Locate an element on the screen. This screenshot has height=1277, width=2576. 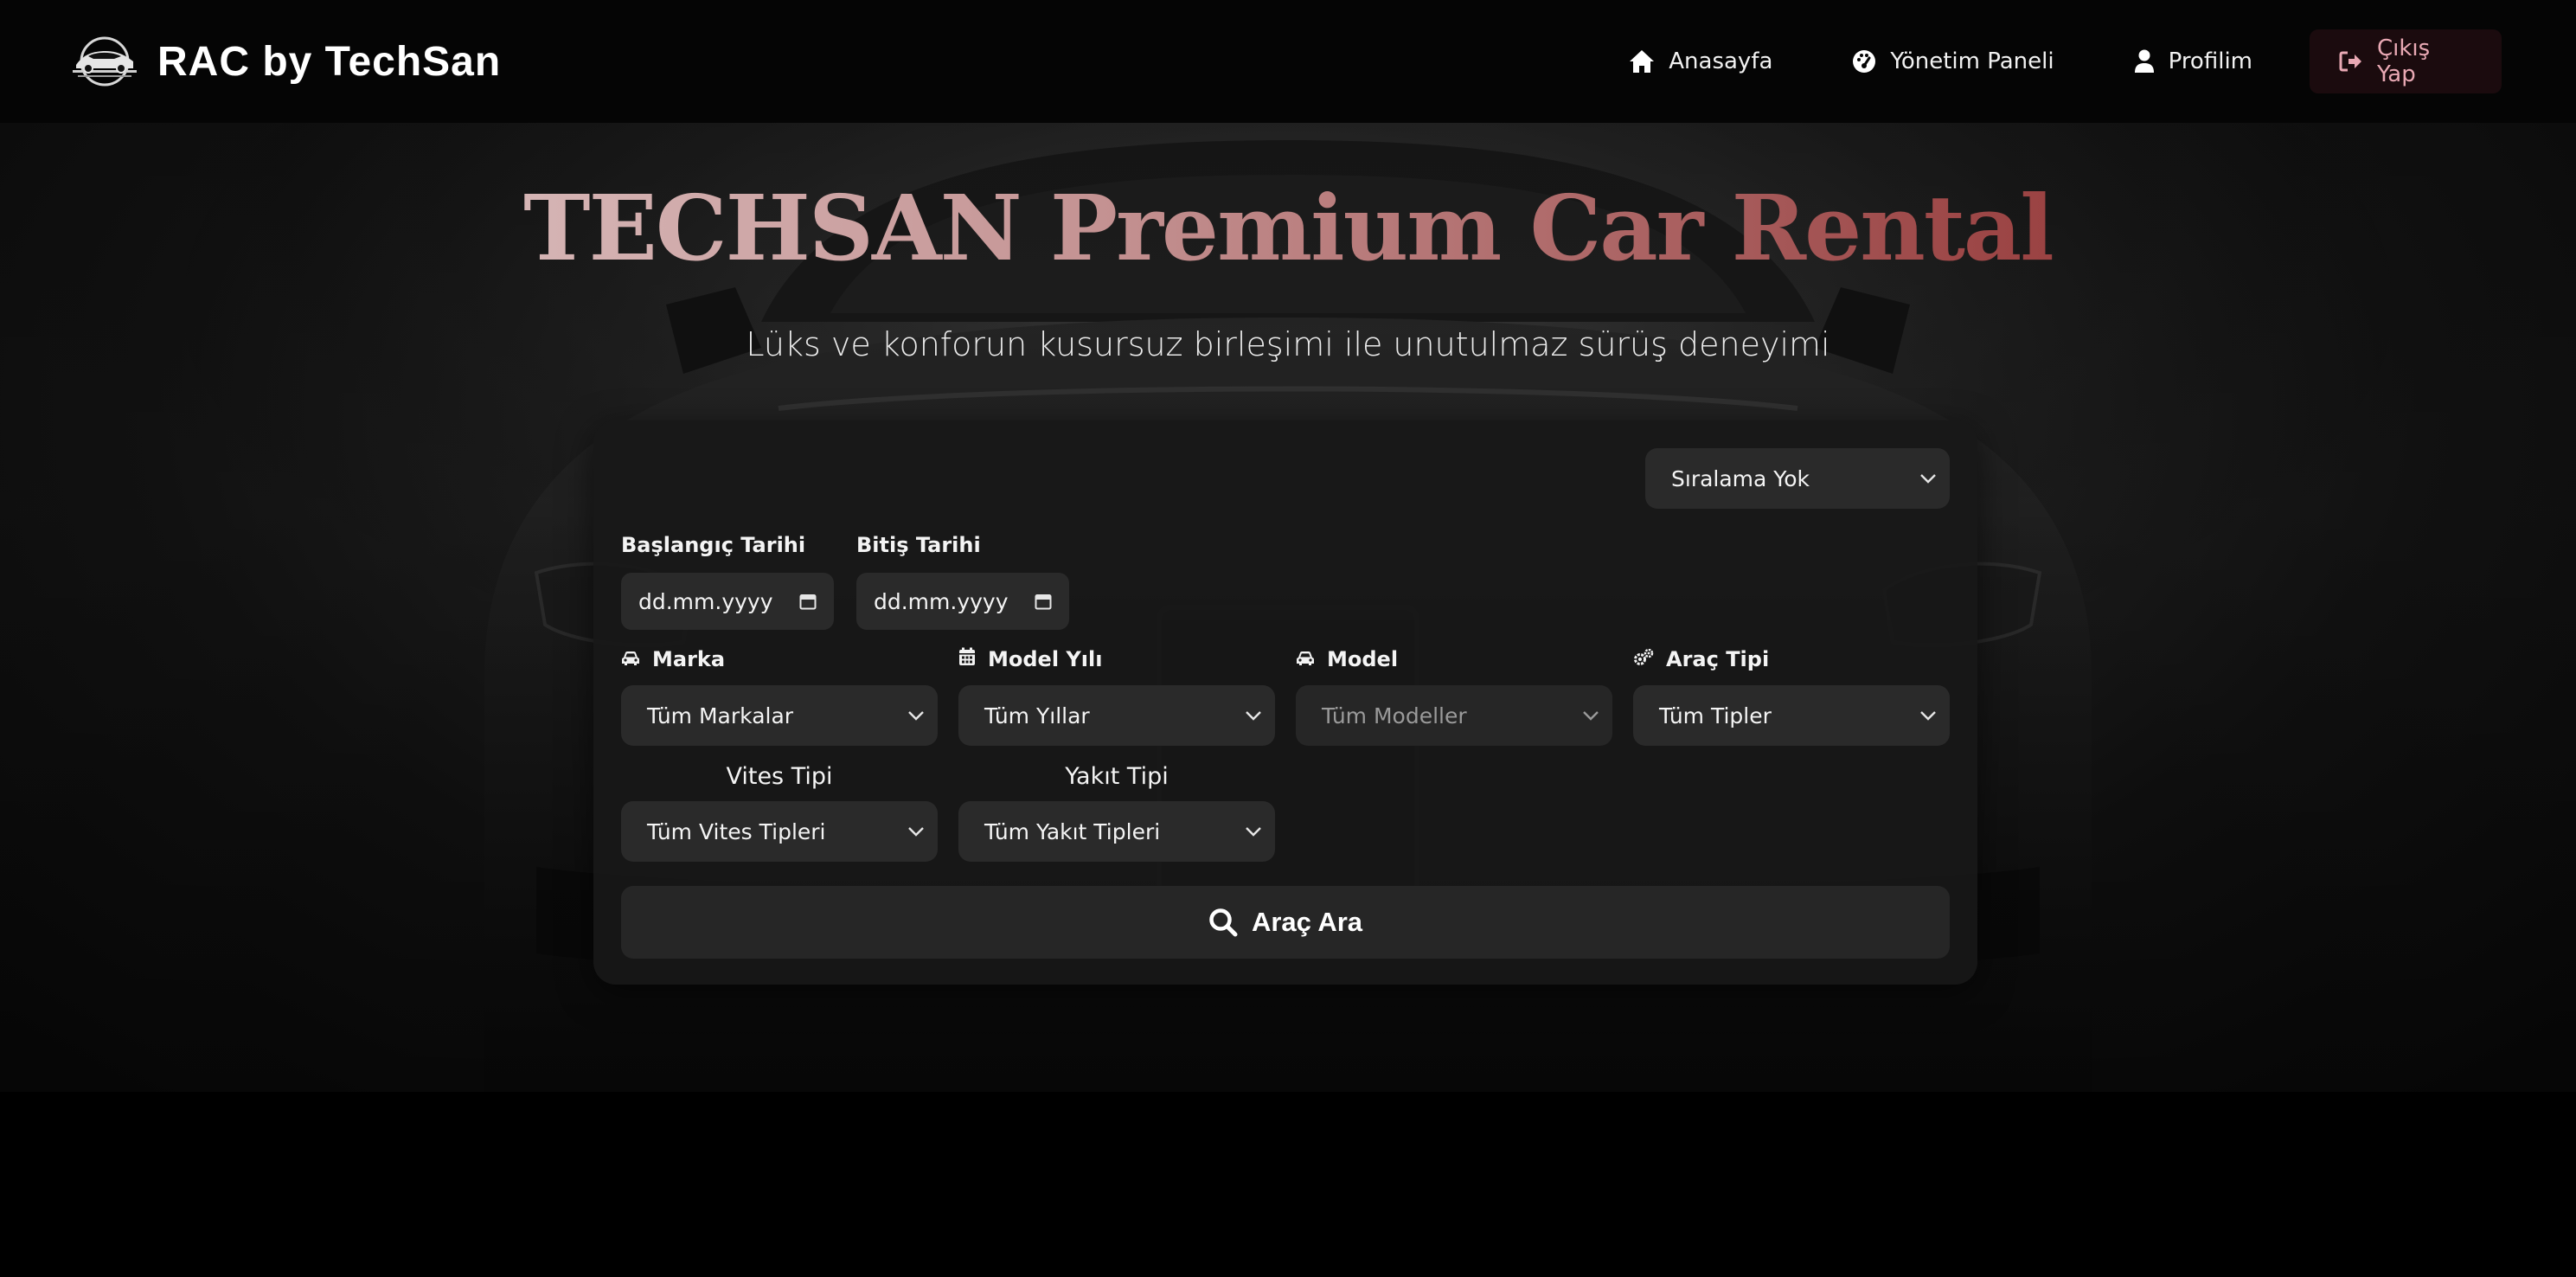
model-select-box: Tüm Modeller is located at coordinates (1454, 715).